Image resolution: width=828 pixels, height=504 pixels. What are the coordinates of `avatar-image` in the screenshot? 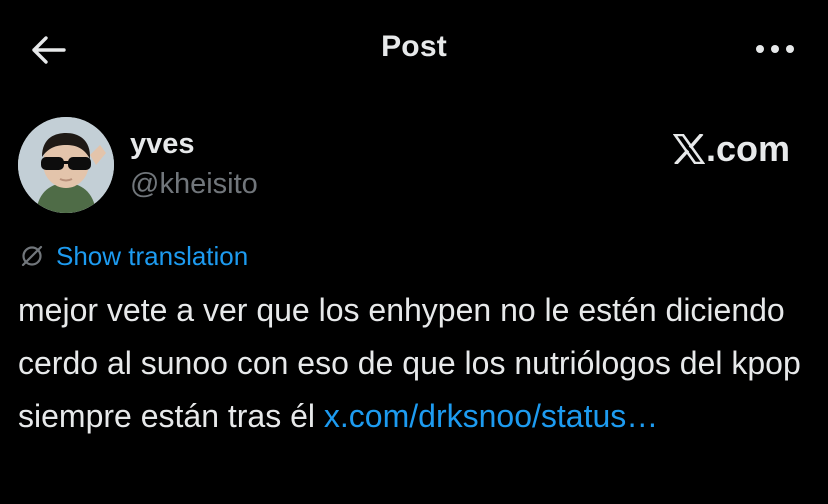 It's located at (66, 165).